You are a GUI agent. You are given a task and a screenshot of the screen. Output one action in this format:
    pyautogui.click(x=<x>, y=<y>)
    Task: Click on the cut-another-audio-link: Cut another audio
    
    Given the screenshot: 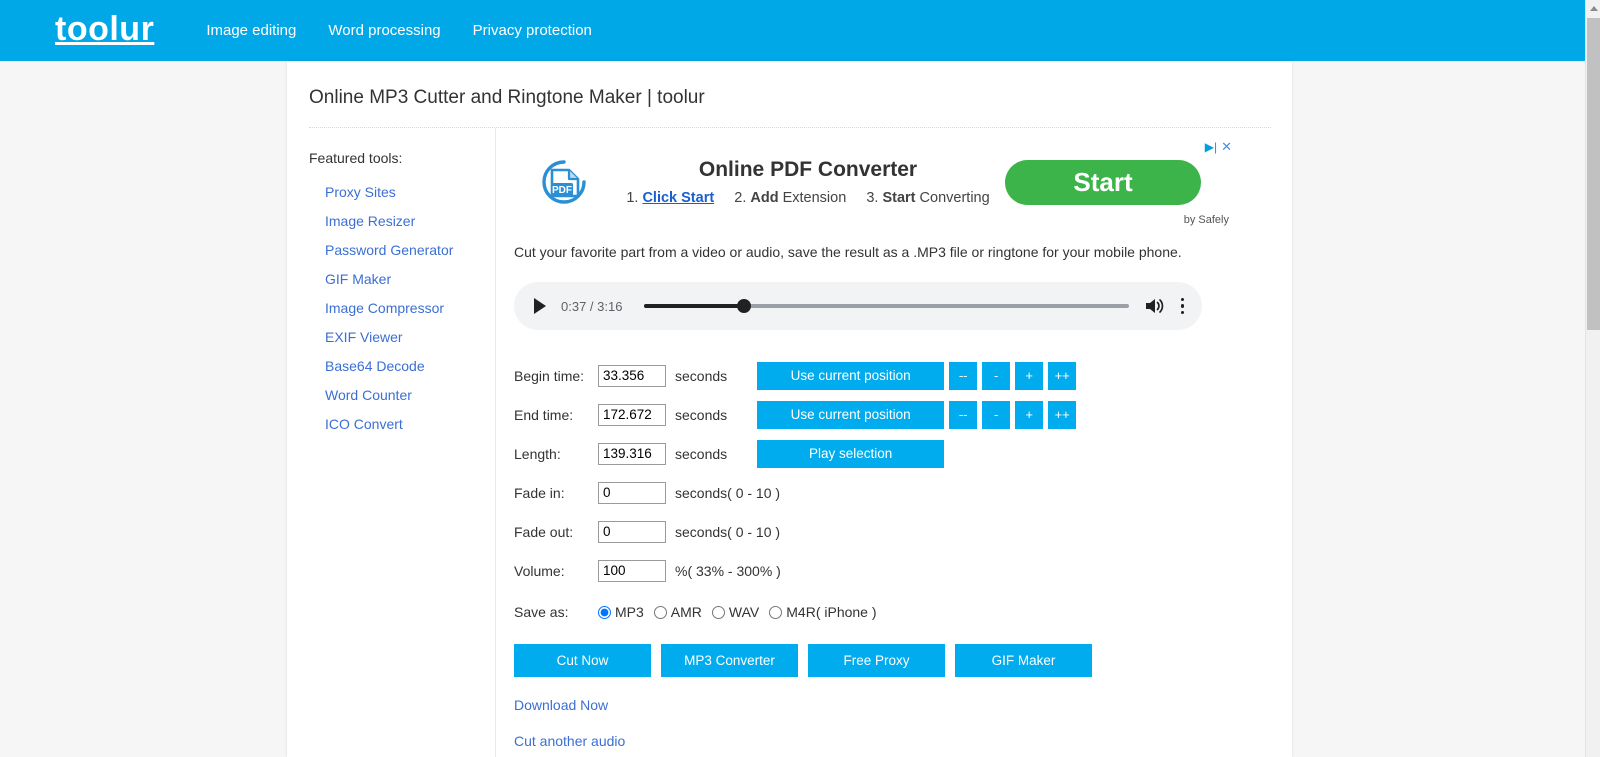 What is the action you would take?
    pyautogui.click(x=903, y=741)
    